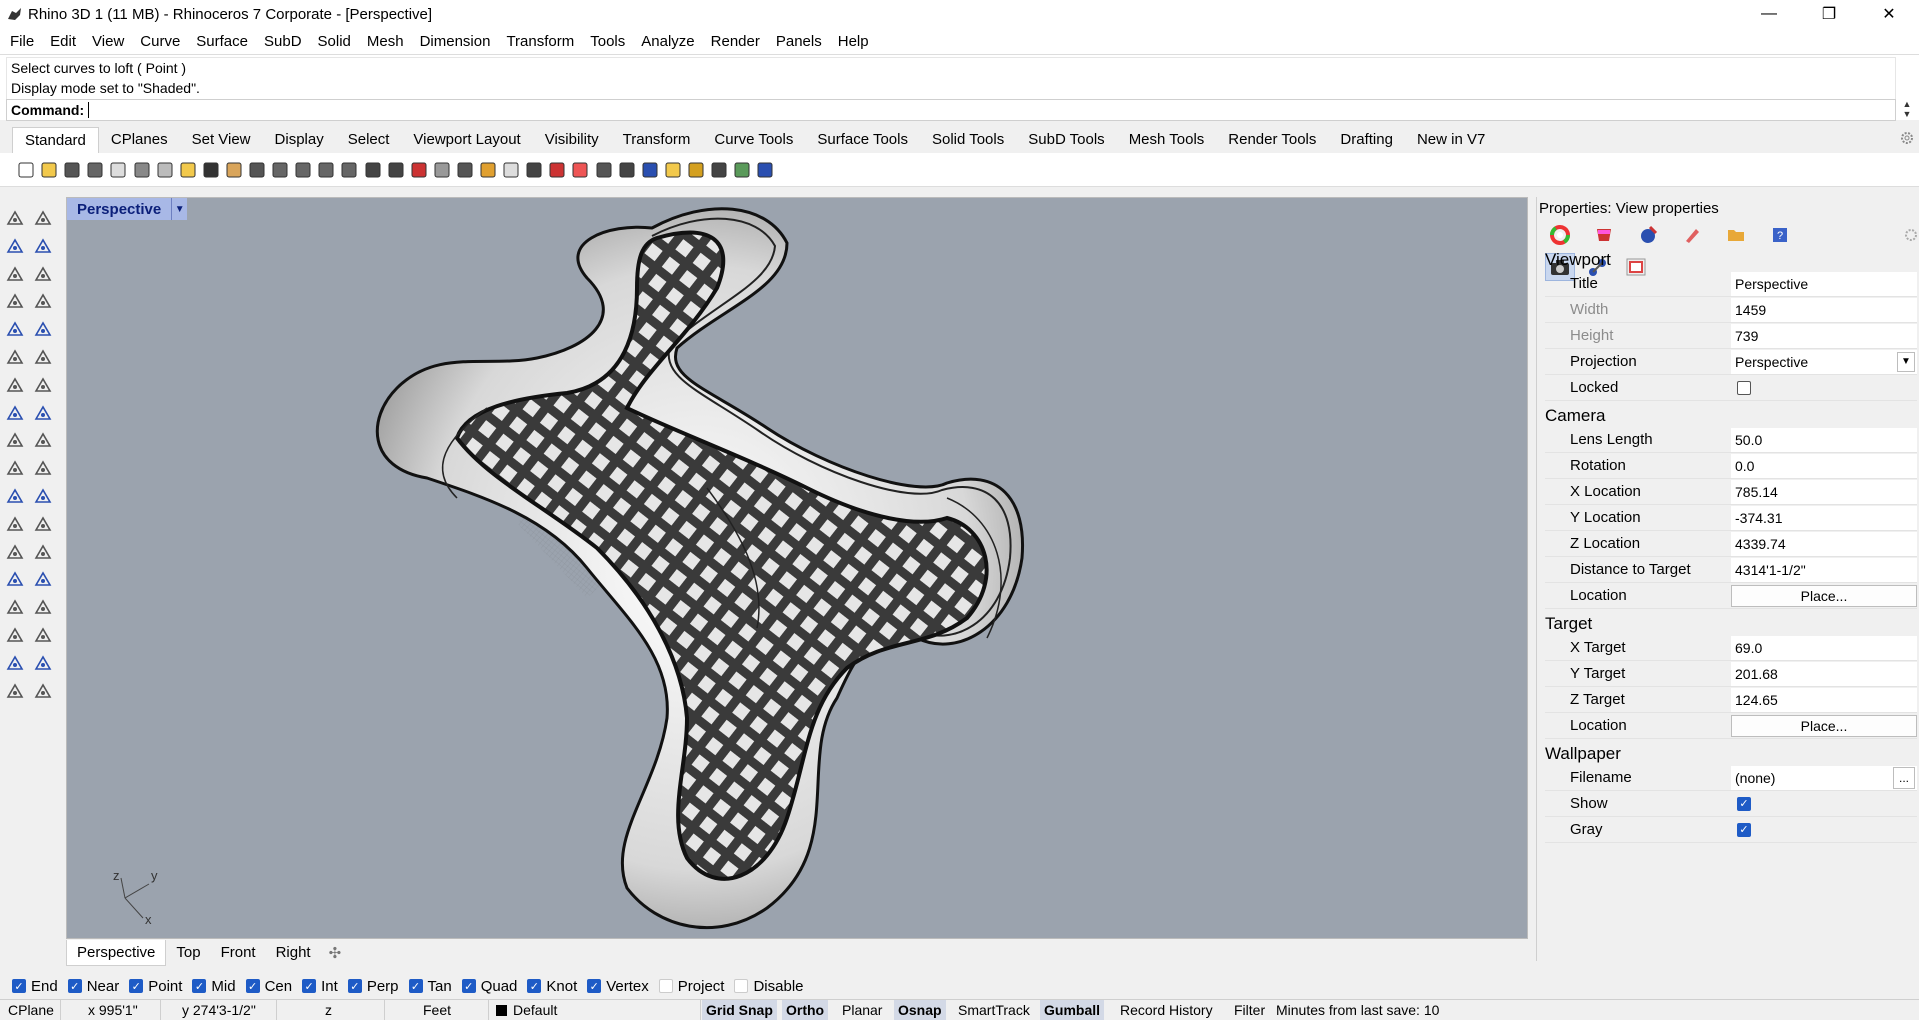 The image size is (1919, 1020). Describe the element at coordinates (15, 524) in the screenshot. I see `trim-icon` at that location.